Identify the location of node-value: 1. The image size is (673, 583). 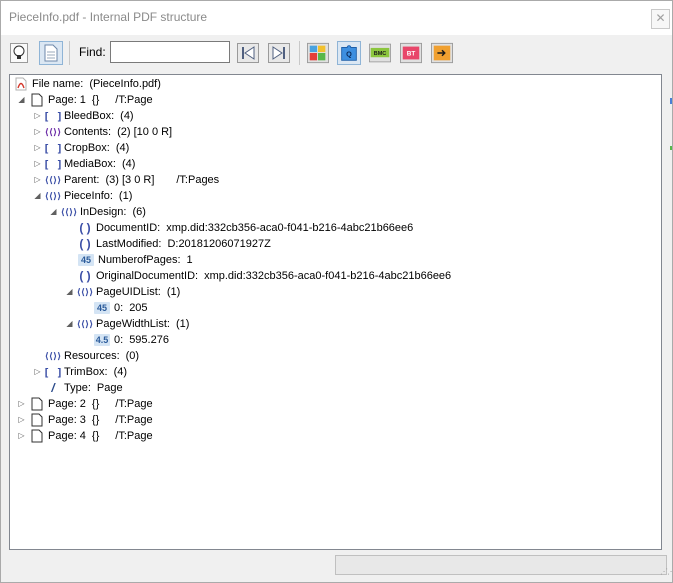
(189, 260).